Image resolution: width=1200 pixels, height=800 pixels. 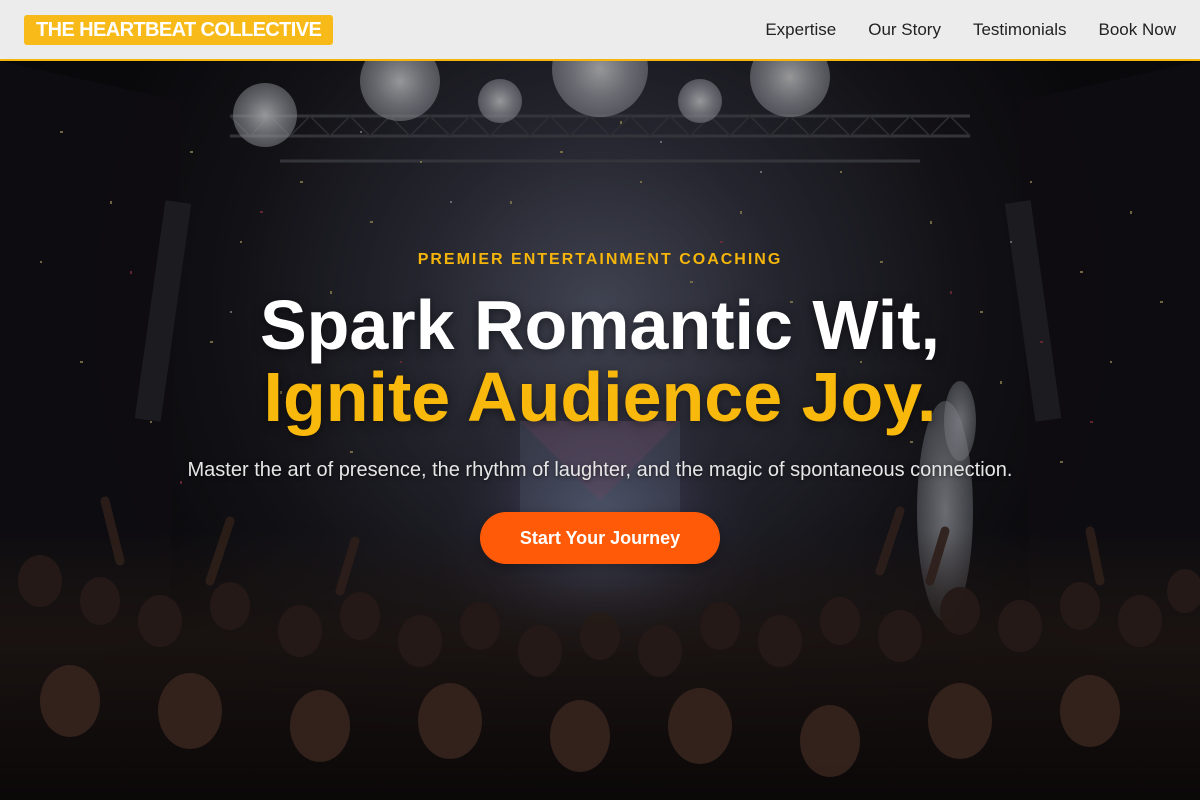 What do you see at coordinates (904, 30) in the screenshot?
I see `nav-link-our-story: Our Story` at bounding box center [904, 30].